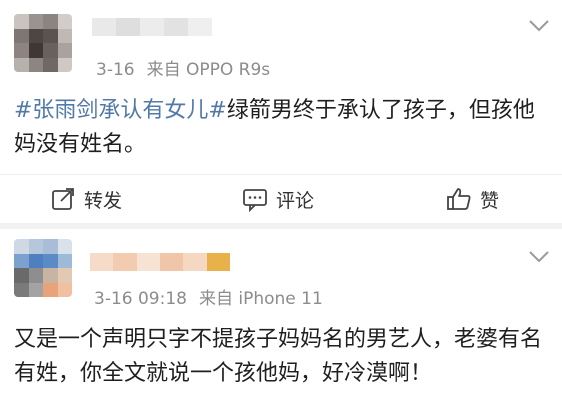 The image size is (562, 401). What do you see at coordinates (459, 199) in the screenshot?
I see `thumbs-up-icon` at bounding box center [459, 199].